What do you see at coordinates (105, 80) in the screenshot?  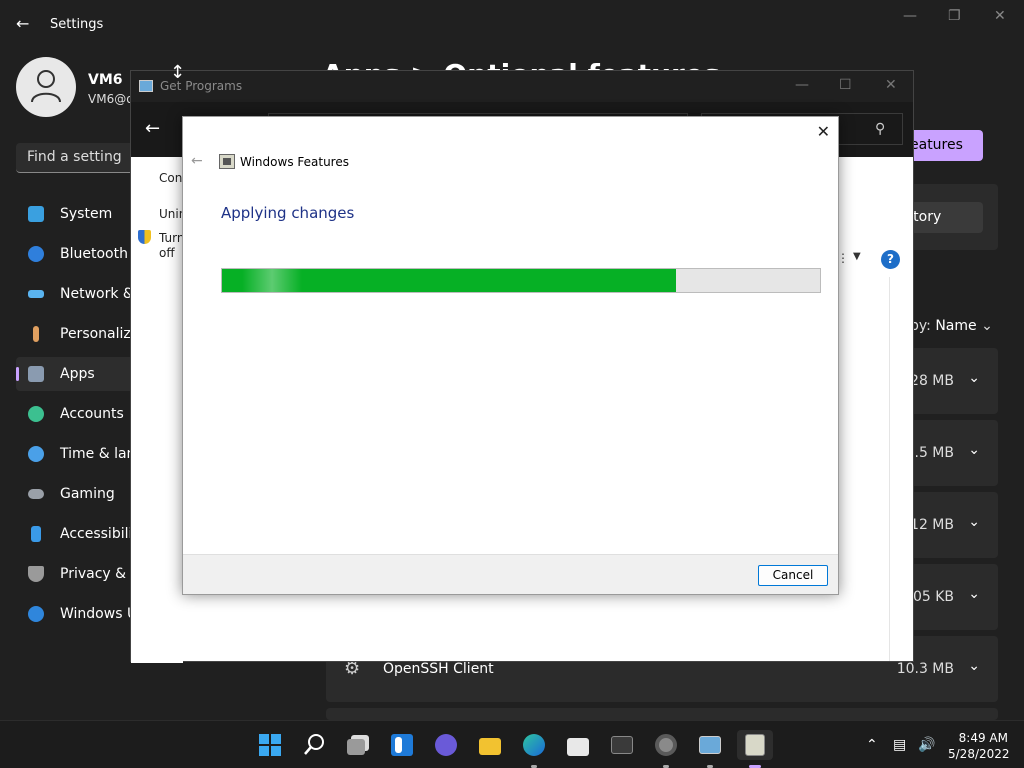 I see `user-name: VM6` at bounding box center [105, 80].